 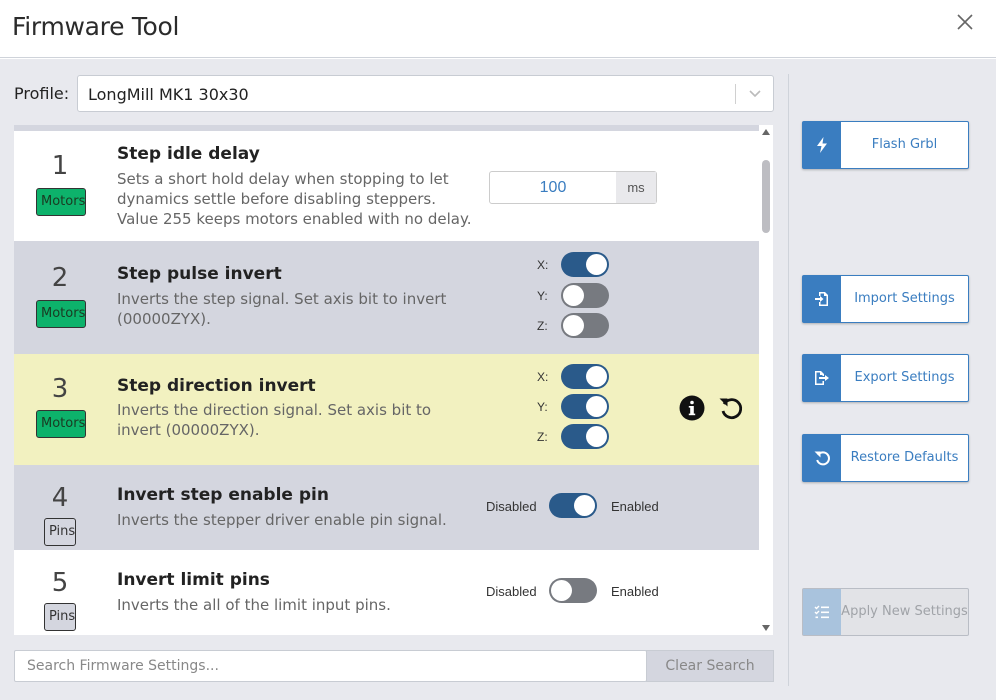 I want to click on toggle-step-pulse-y, so click(x=585, y=295).